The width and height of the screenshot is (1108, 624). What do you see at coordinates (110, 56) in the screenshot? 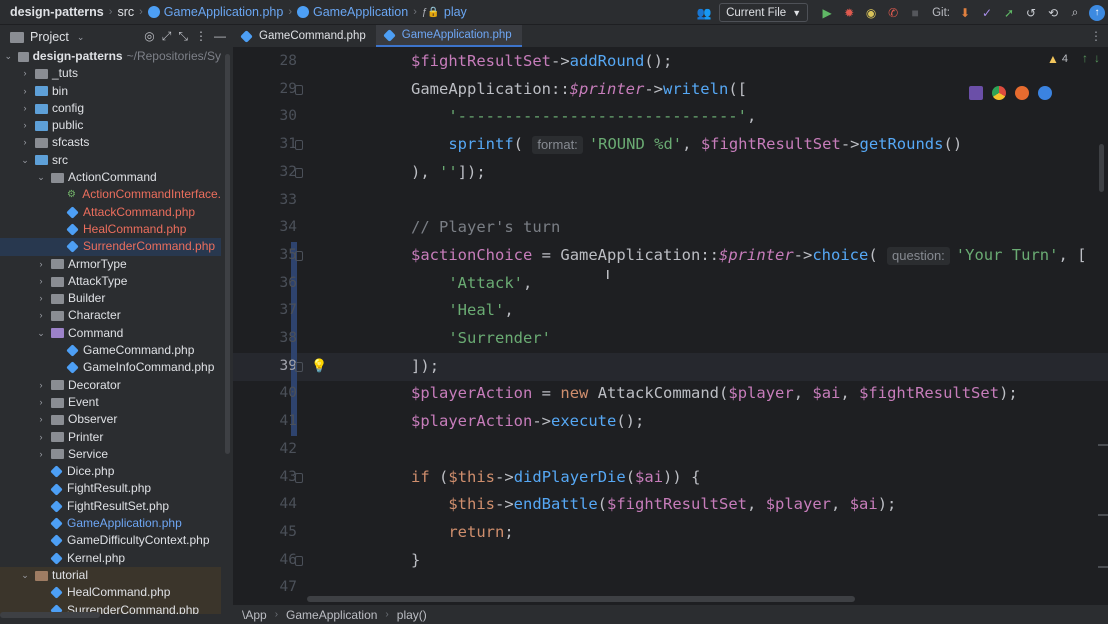
I see `tree-root: ⌄ design-patterns ~/Repositories/Sy` at bounding box center [110, 56].